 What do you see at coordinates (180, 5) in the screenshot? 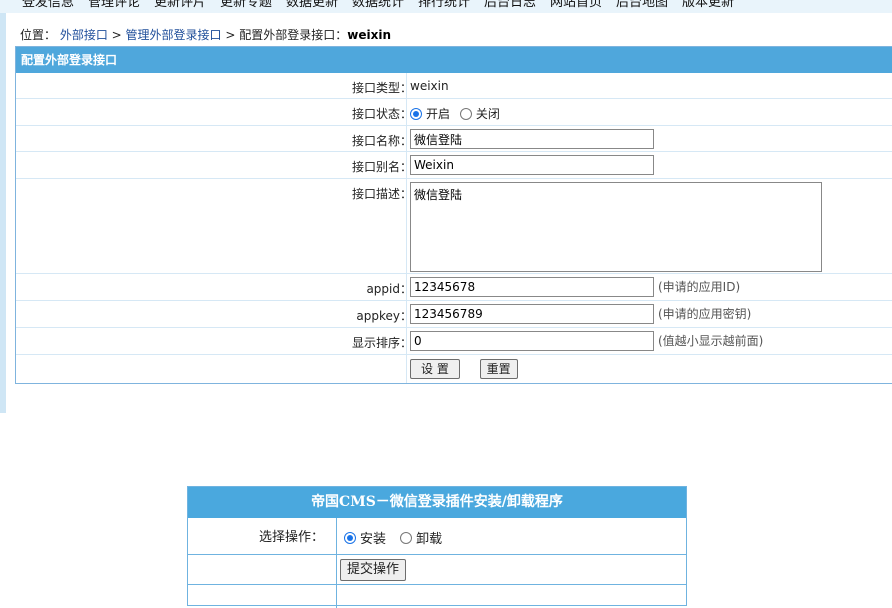
I see `nav-item-3: 更新评片` at bounding box center [180, 5].